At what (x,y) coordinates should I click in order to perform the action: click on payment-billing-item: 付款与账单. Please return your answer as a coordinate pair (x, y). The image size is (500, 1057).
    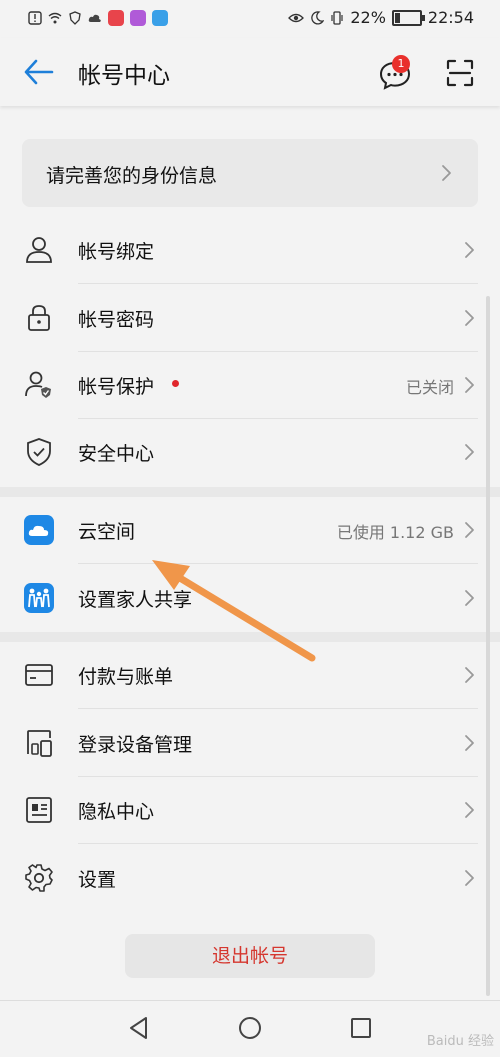
    Looking at the image, I should click on (250, 675).